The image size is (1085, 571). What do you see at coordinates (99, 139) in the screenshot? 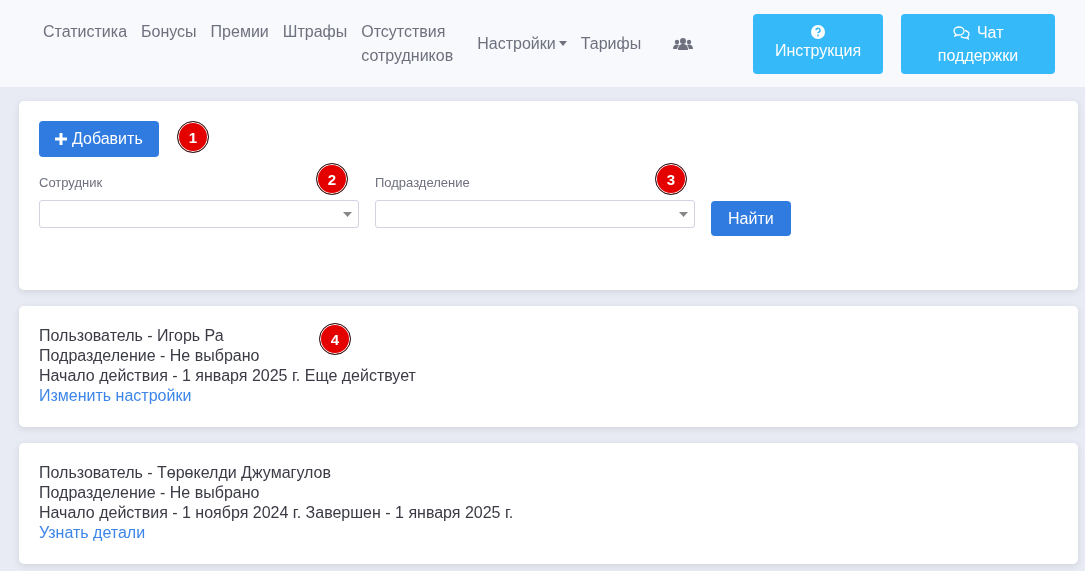
I see `add-button: Добавить` at bounding box center [99, 139].